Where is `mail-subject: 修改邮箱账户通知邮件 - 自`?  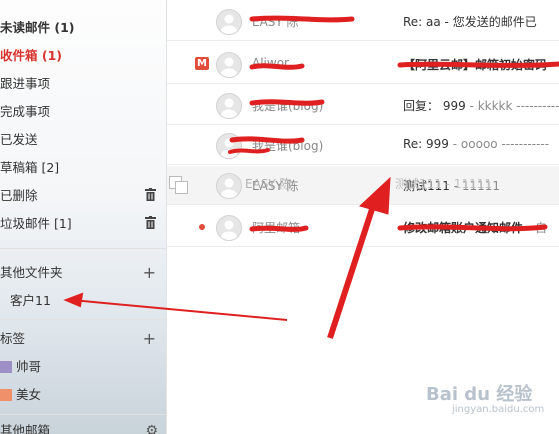 mail-subject: 修改邮箱账户通知邮件 - 自 is located at coordinates (475, 228).